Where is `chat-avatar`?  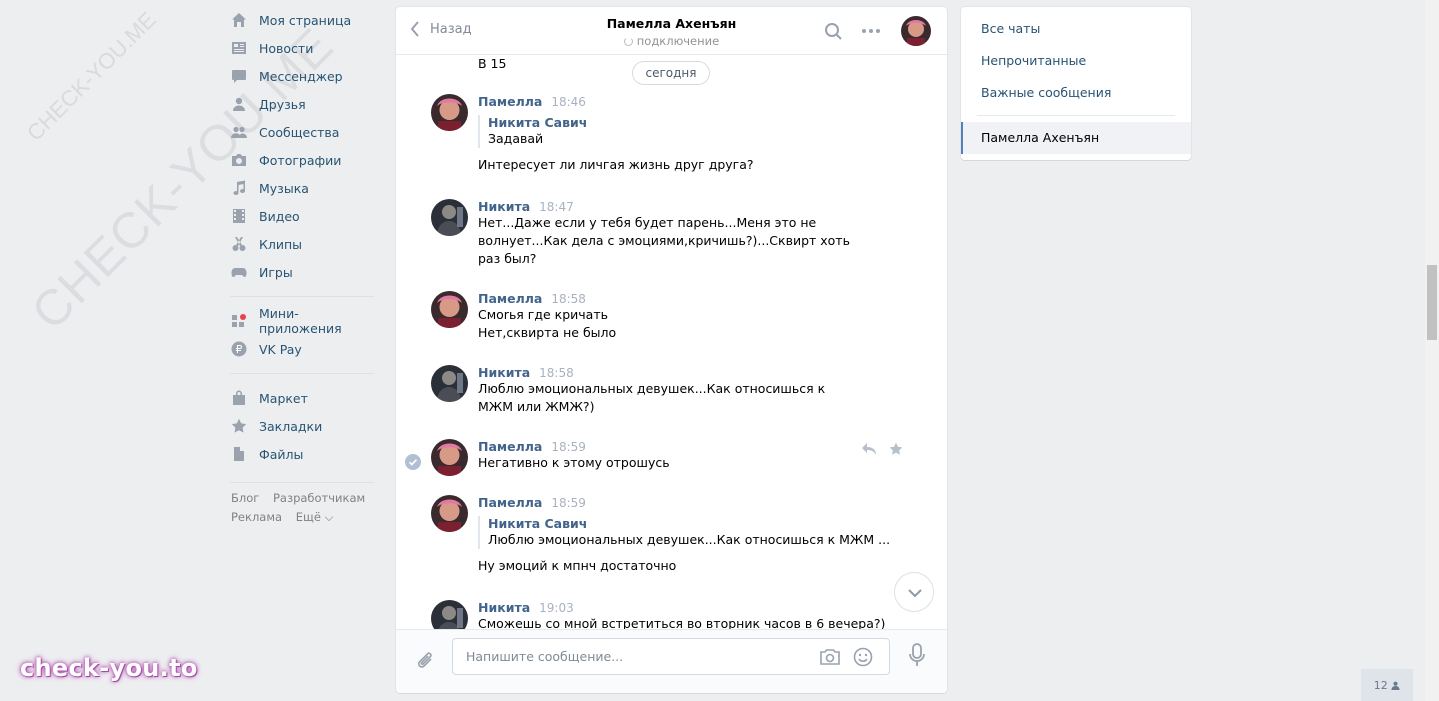 chat-avatar is located at coordinates (916, 31).